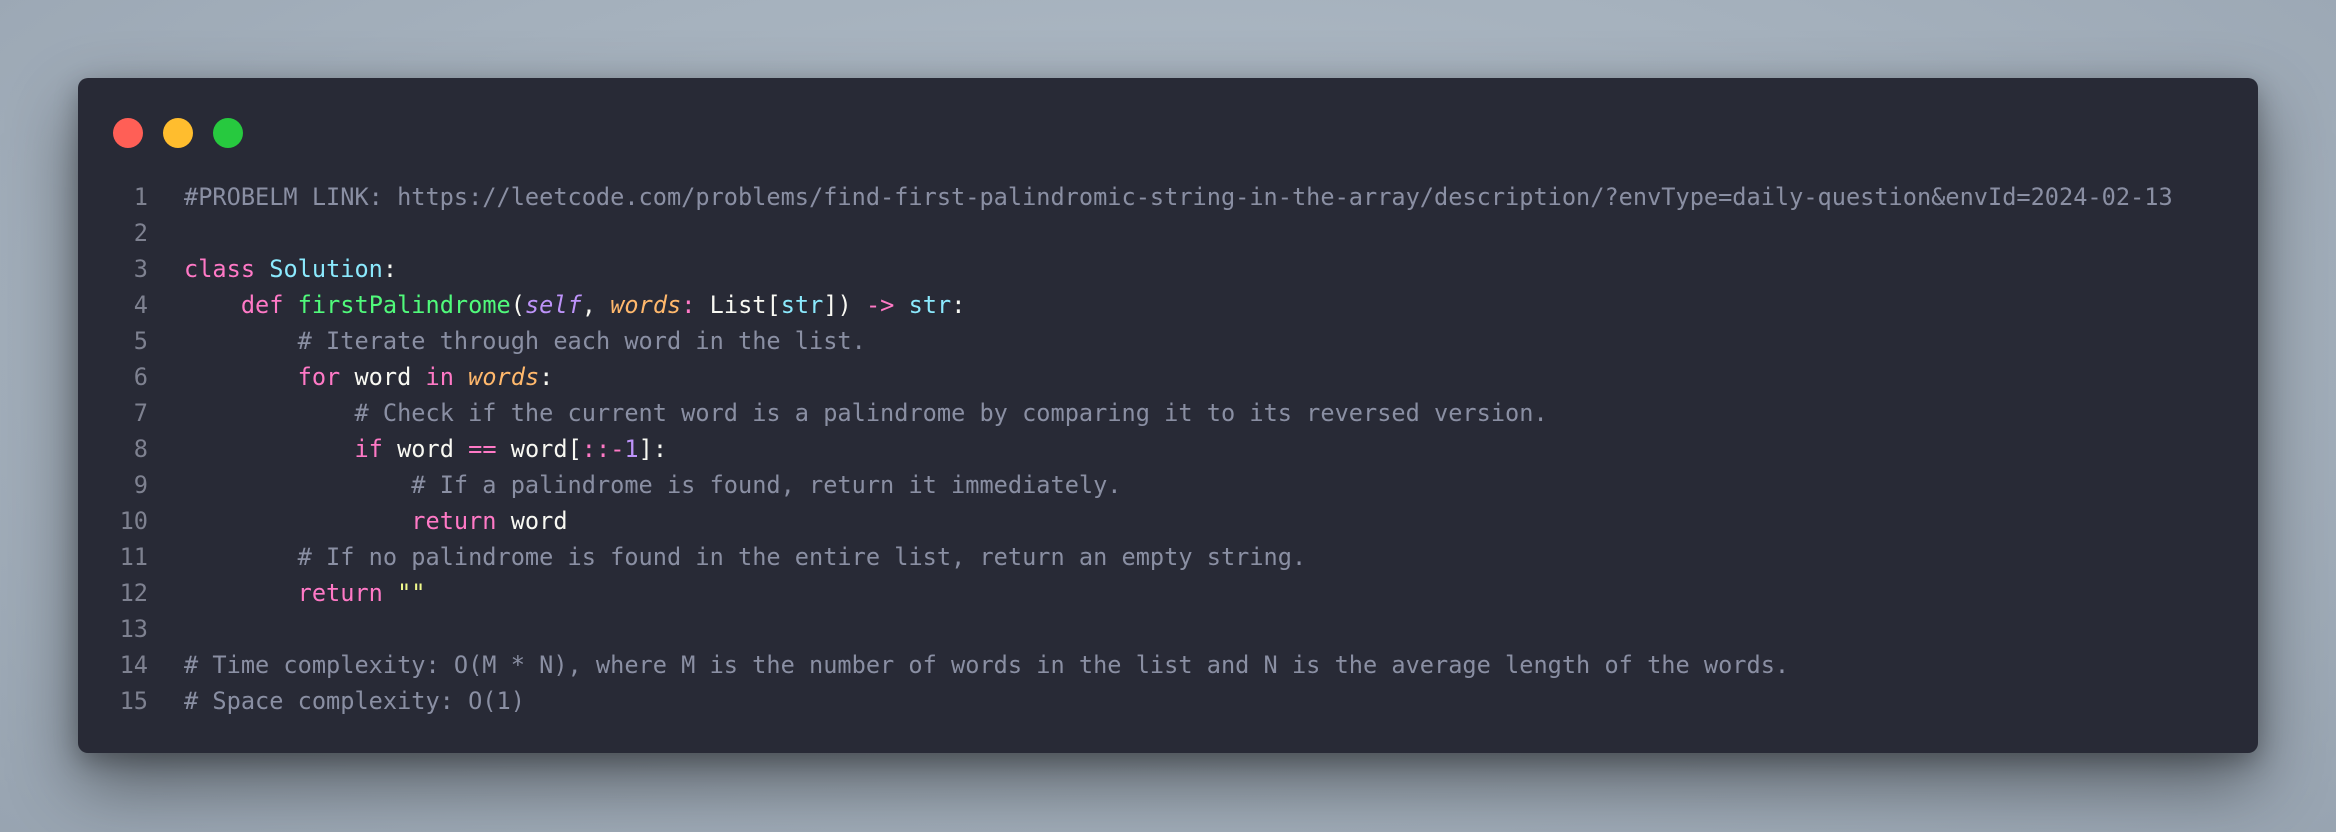 The width and height of the screenshot is (2336, 832). Describe the element at coordinates (319, 377) in the screenshot. I see `code-token: for` at that location.